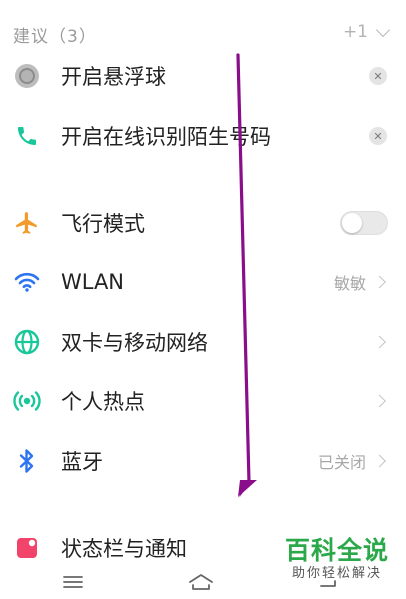  What do you see at coordinates (352, 223) in the screenshot?
I see `toggle-knob` at bounding box center [352, 223].